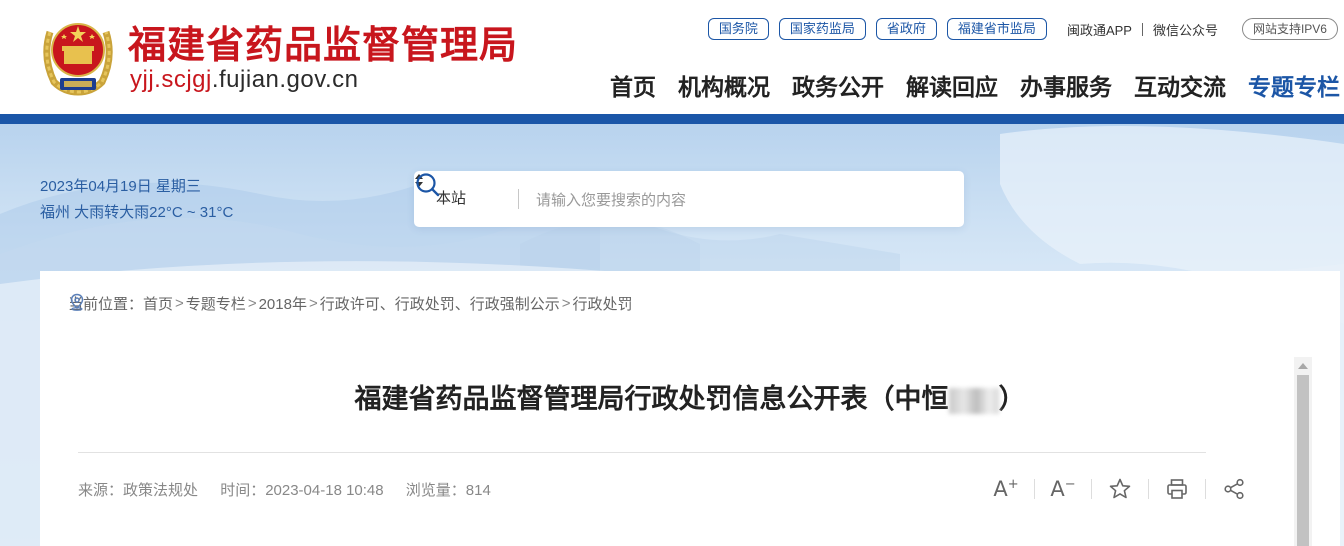 This screenshot has height=546, width=1344. I want to click on share-button, so click(1234, 489).